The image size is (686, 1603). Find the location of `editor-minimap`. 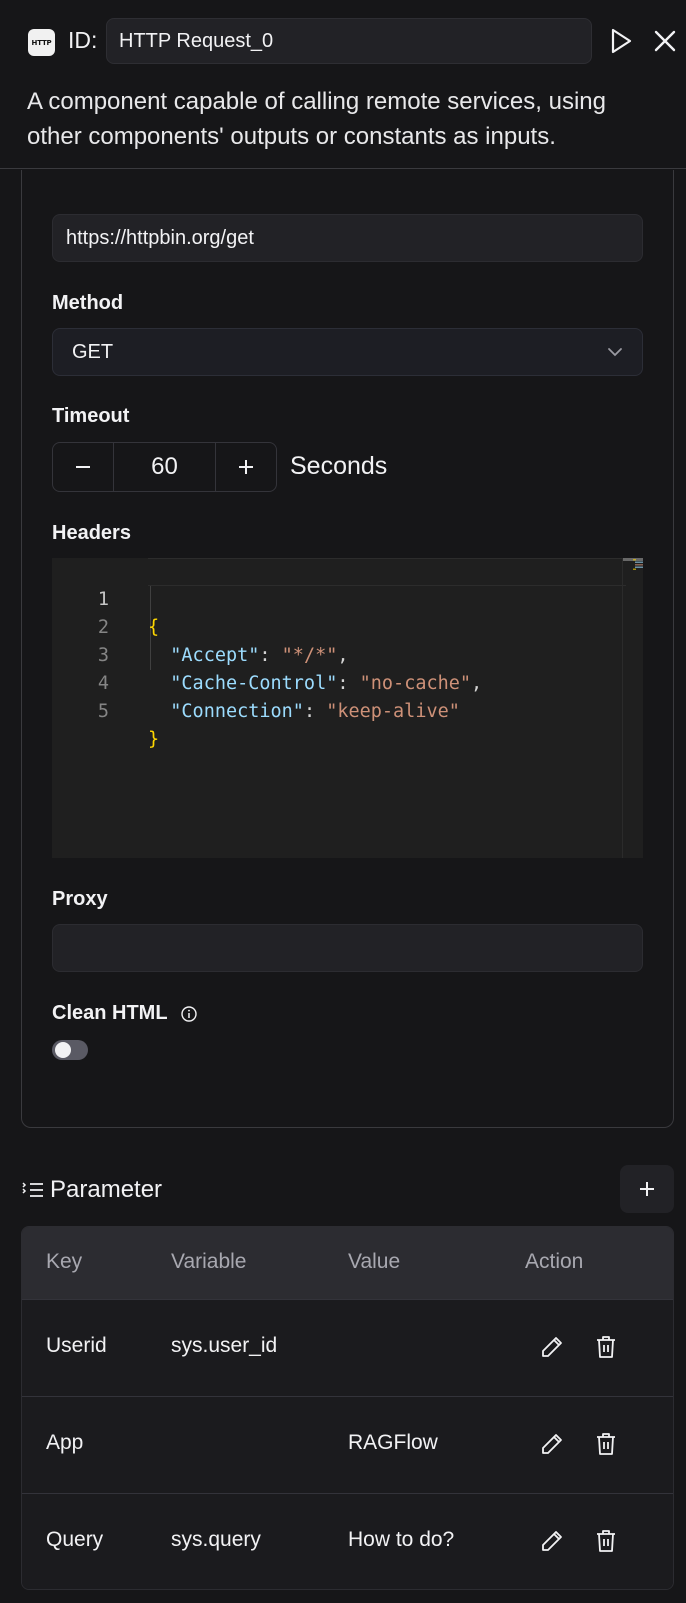

editor-minimap is located at coordinates (637, 564).